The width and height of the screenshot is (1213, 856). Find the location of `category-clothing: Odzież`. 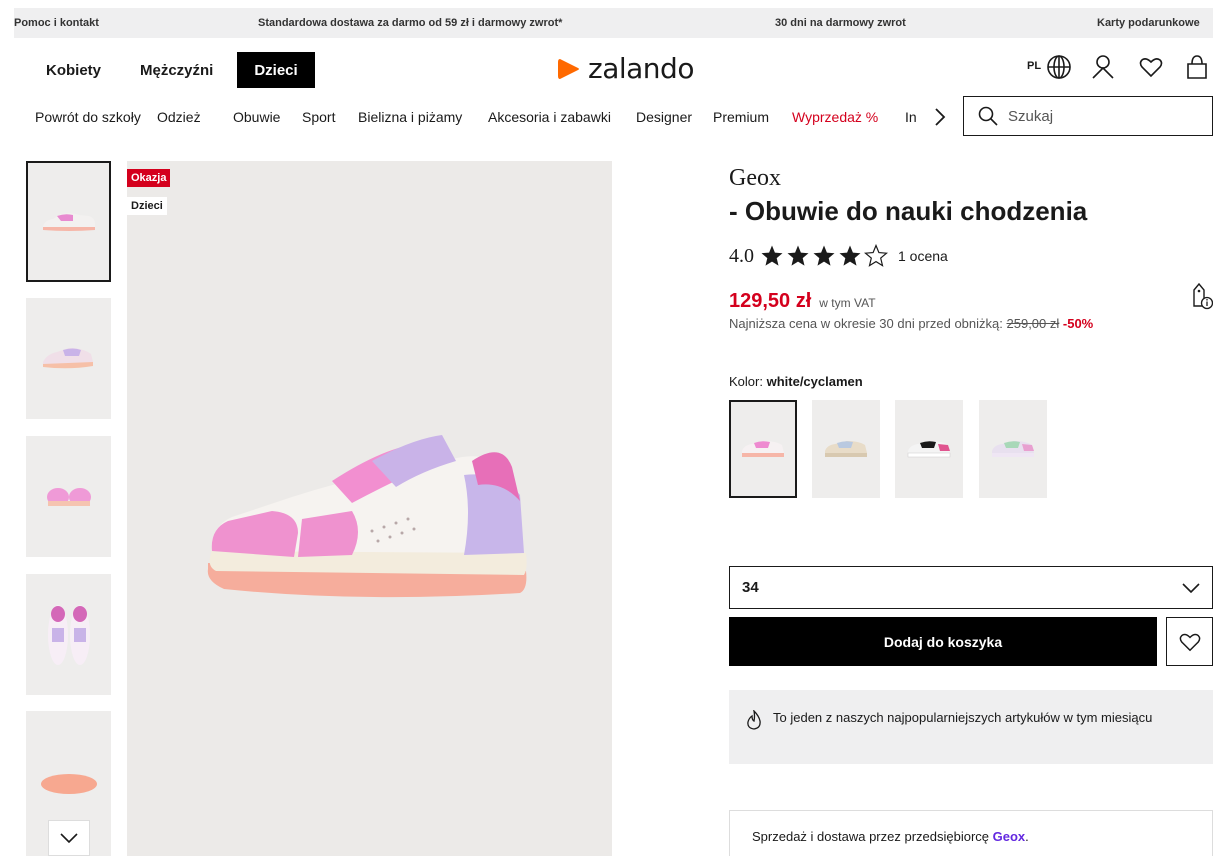

category-clothing: Odzież is located at coordinates (179, 117).